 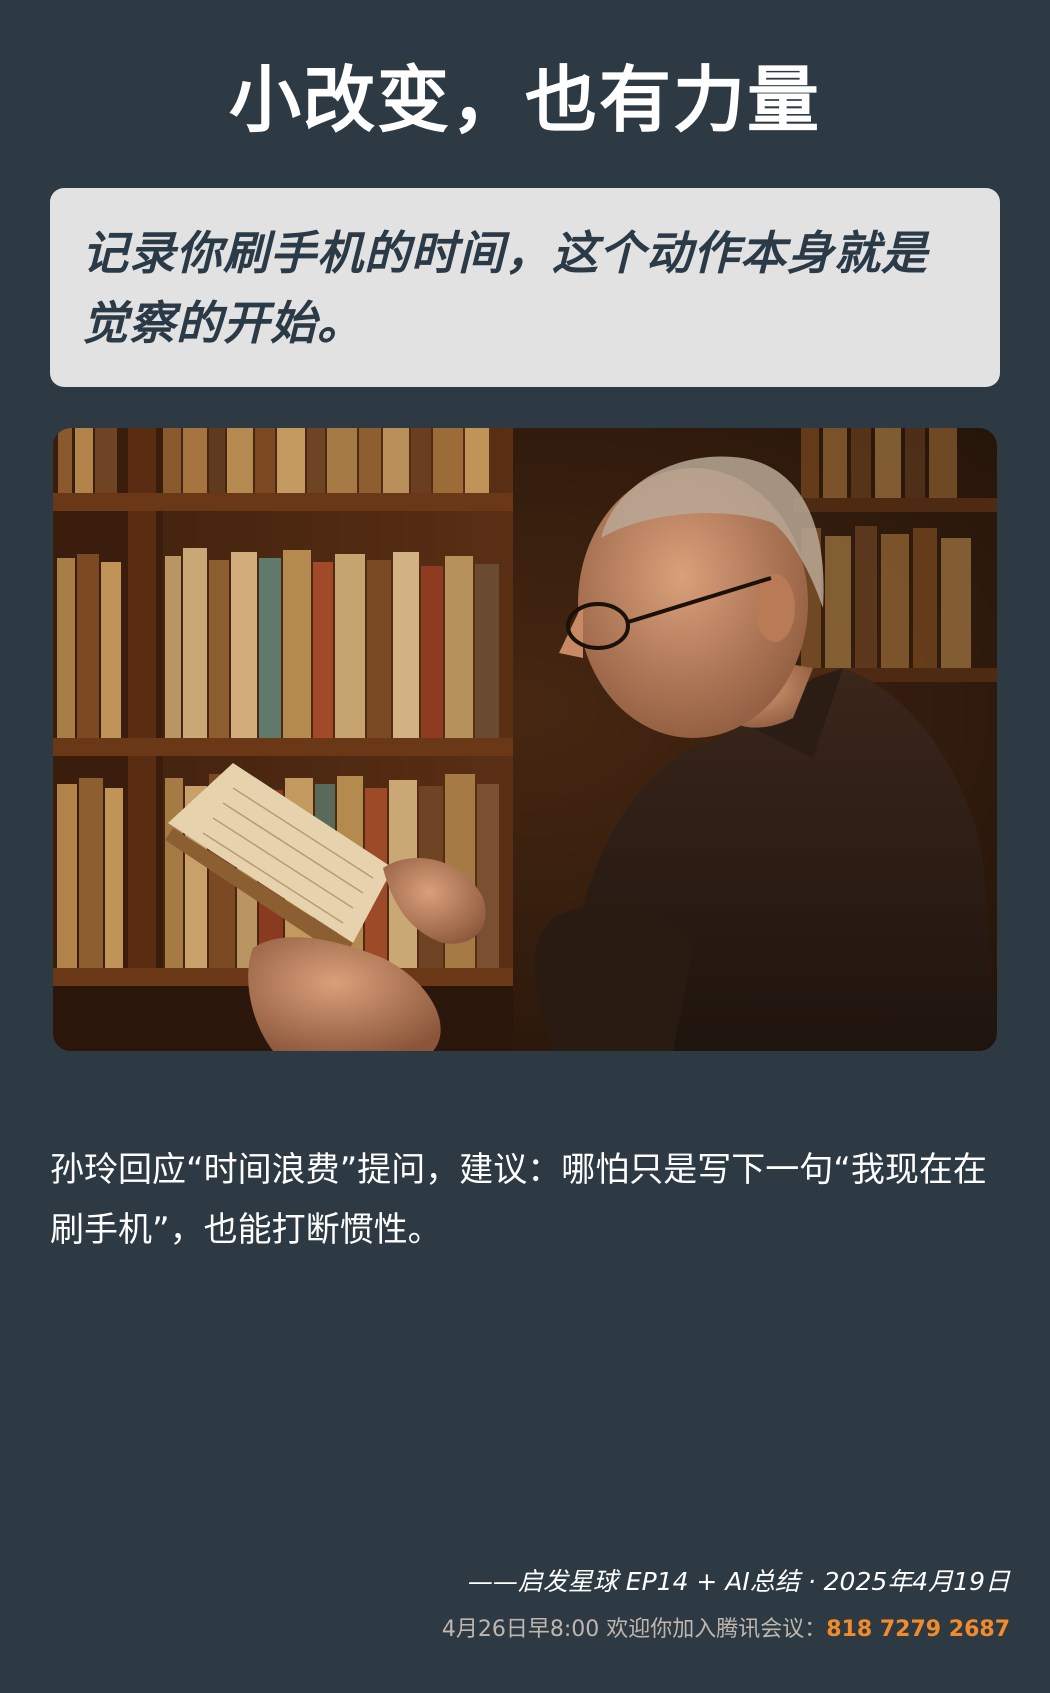 I want to click on invite-text: 4月26日早8:00 欢迎你加入腾讯会议：, so click(x=634, y=1629).